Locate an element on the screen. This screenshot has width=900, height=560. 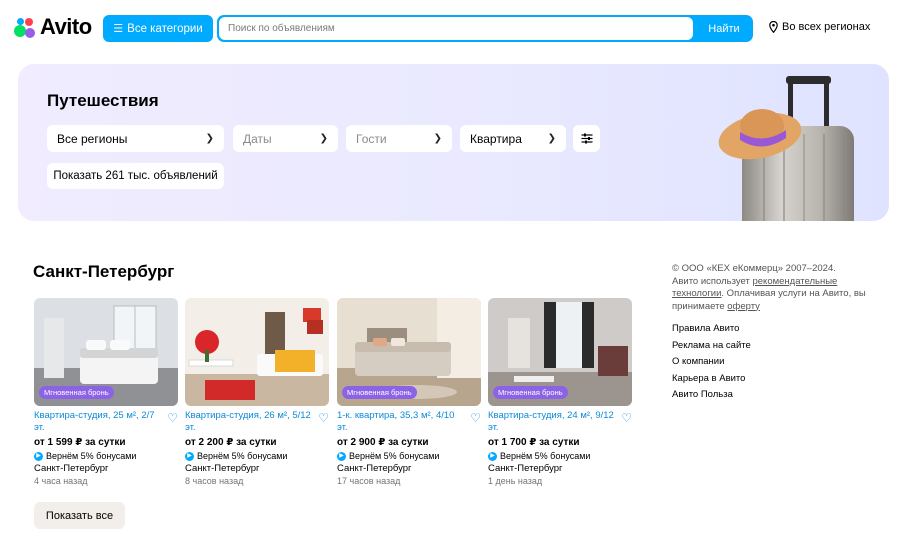
menu-search-icon: ☰ is located at coordinates (118, 29).